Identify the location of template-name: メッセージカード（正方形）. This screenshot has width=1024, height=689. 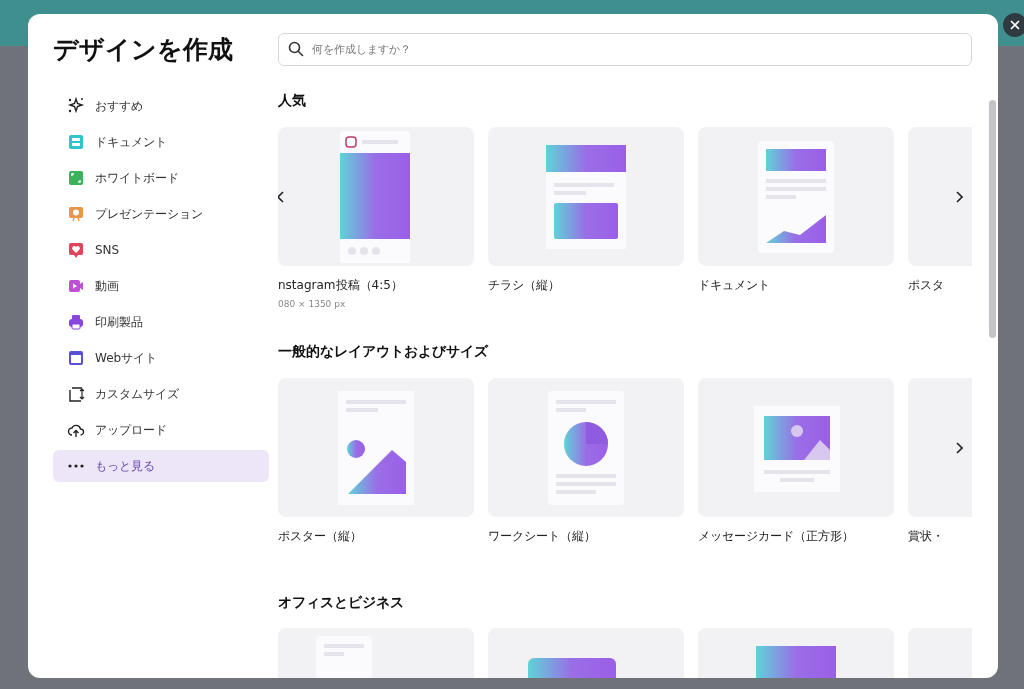
(776, 536).